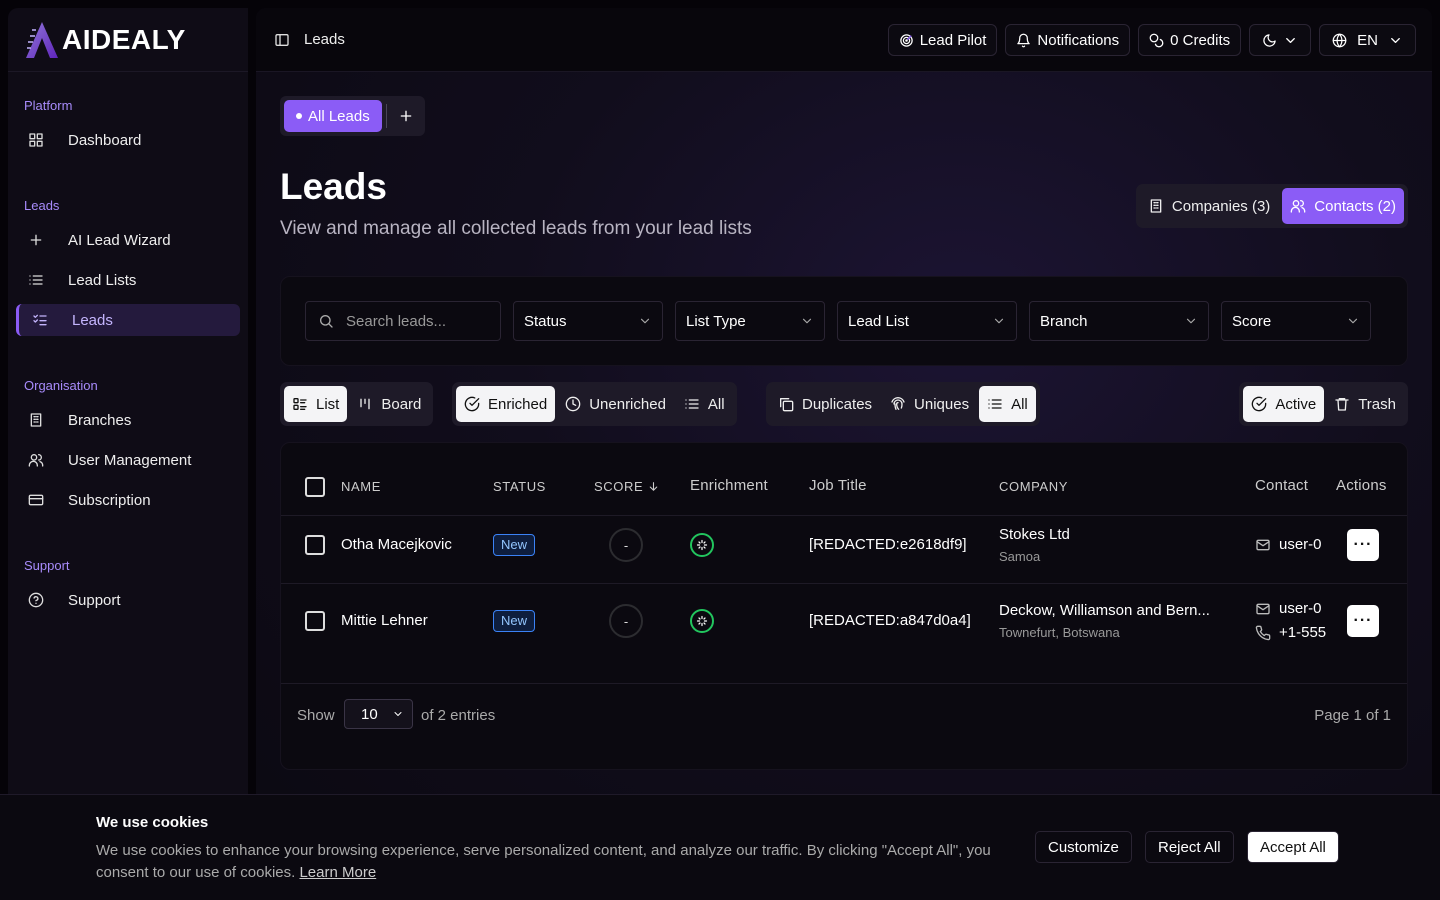 The height and width of the screenshot is (900, 1440). What do you see at coordinates (128, 320) in the screenshot?
I see `sidebar-item-leads: Leads` at bounding box center [128, 320].